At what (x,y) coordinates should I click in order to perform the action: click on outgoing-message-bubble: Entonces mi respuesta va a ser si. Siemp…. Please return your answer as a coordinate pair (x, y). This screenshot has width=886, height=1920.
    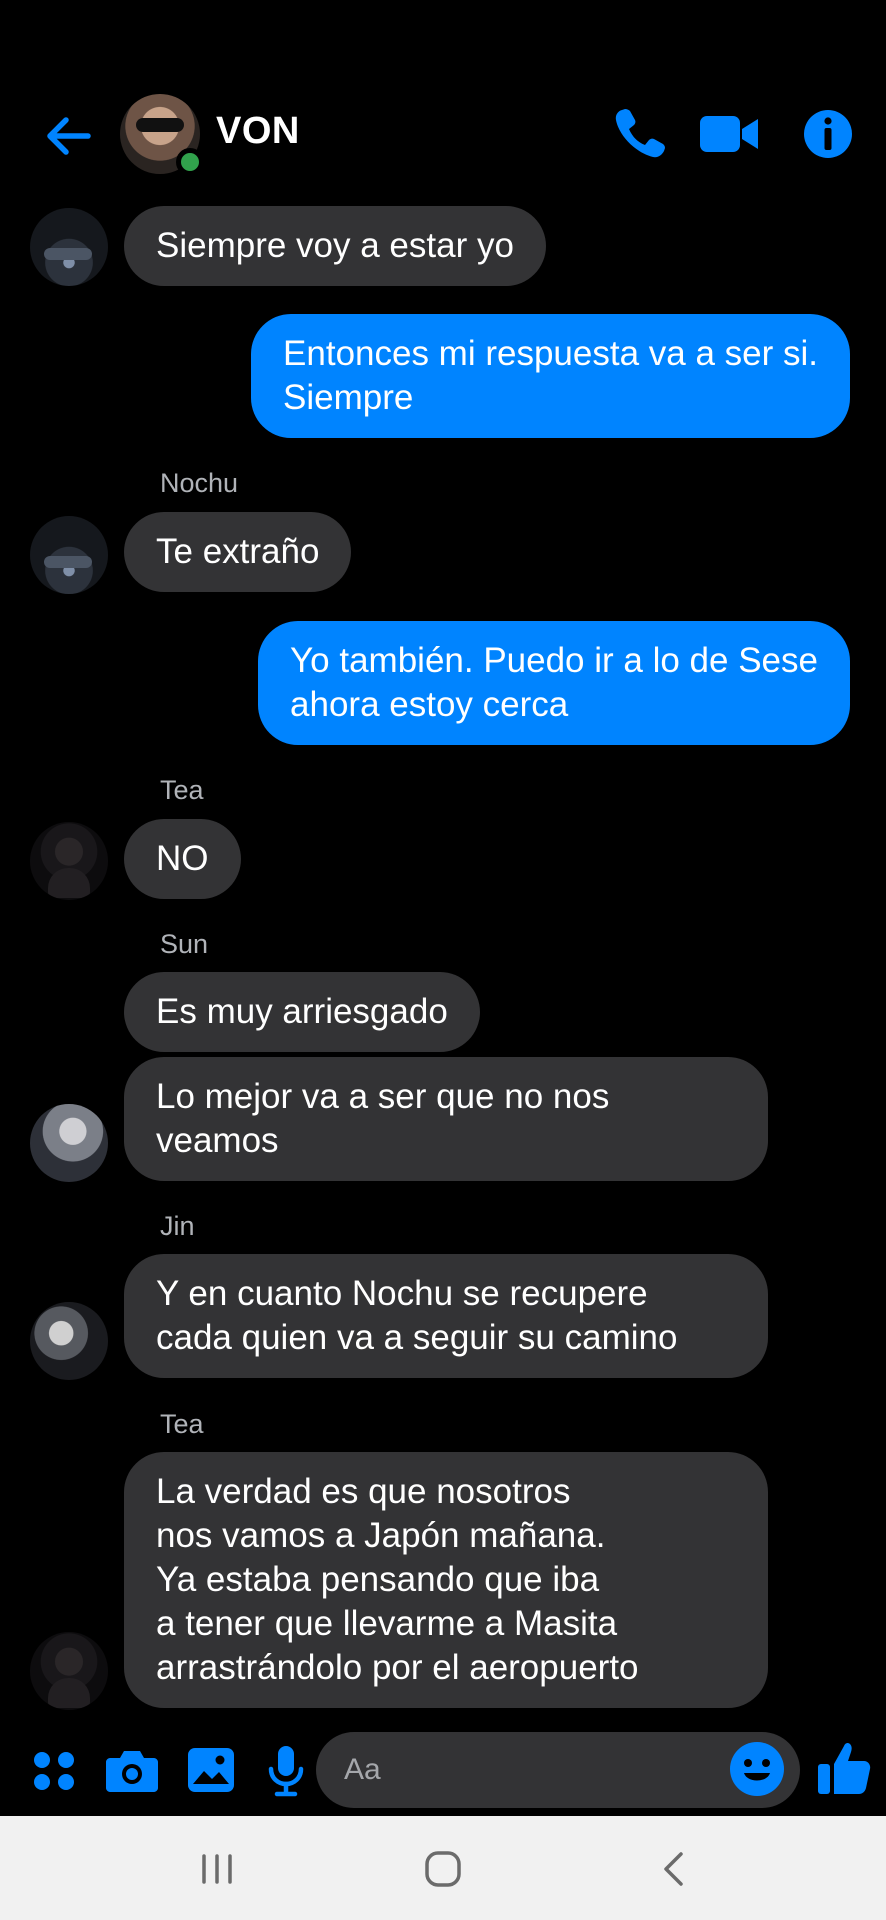
    Looking at the image, I should click on (550, 376).